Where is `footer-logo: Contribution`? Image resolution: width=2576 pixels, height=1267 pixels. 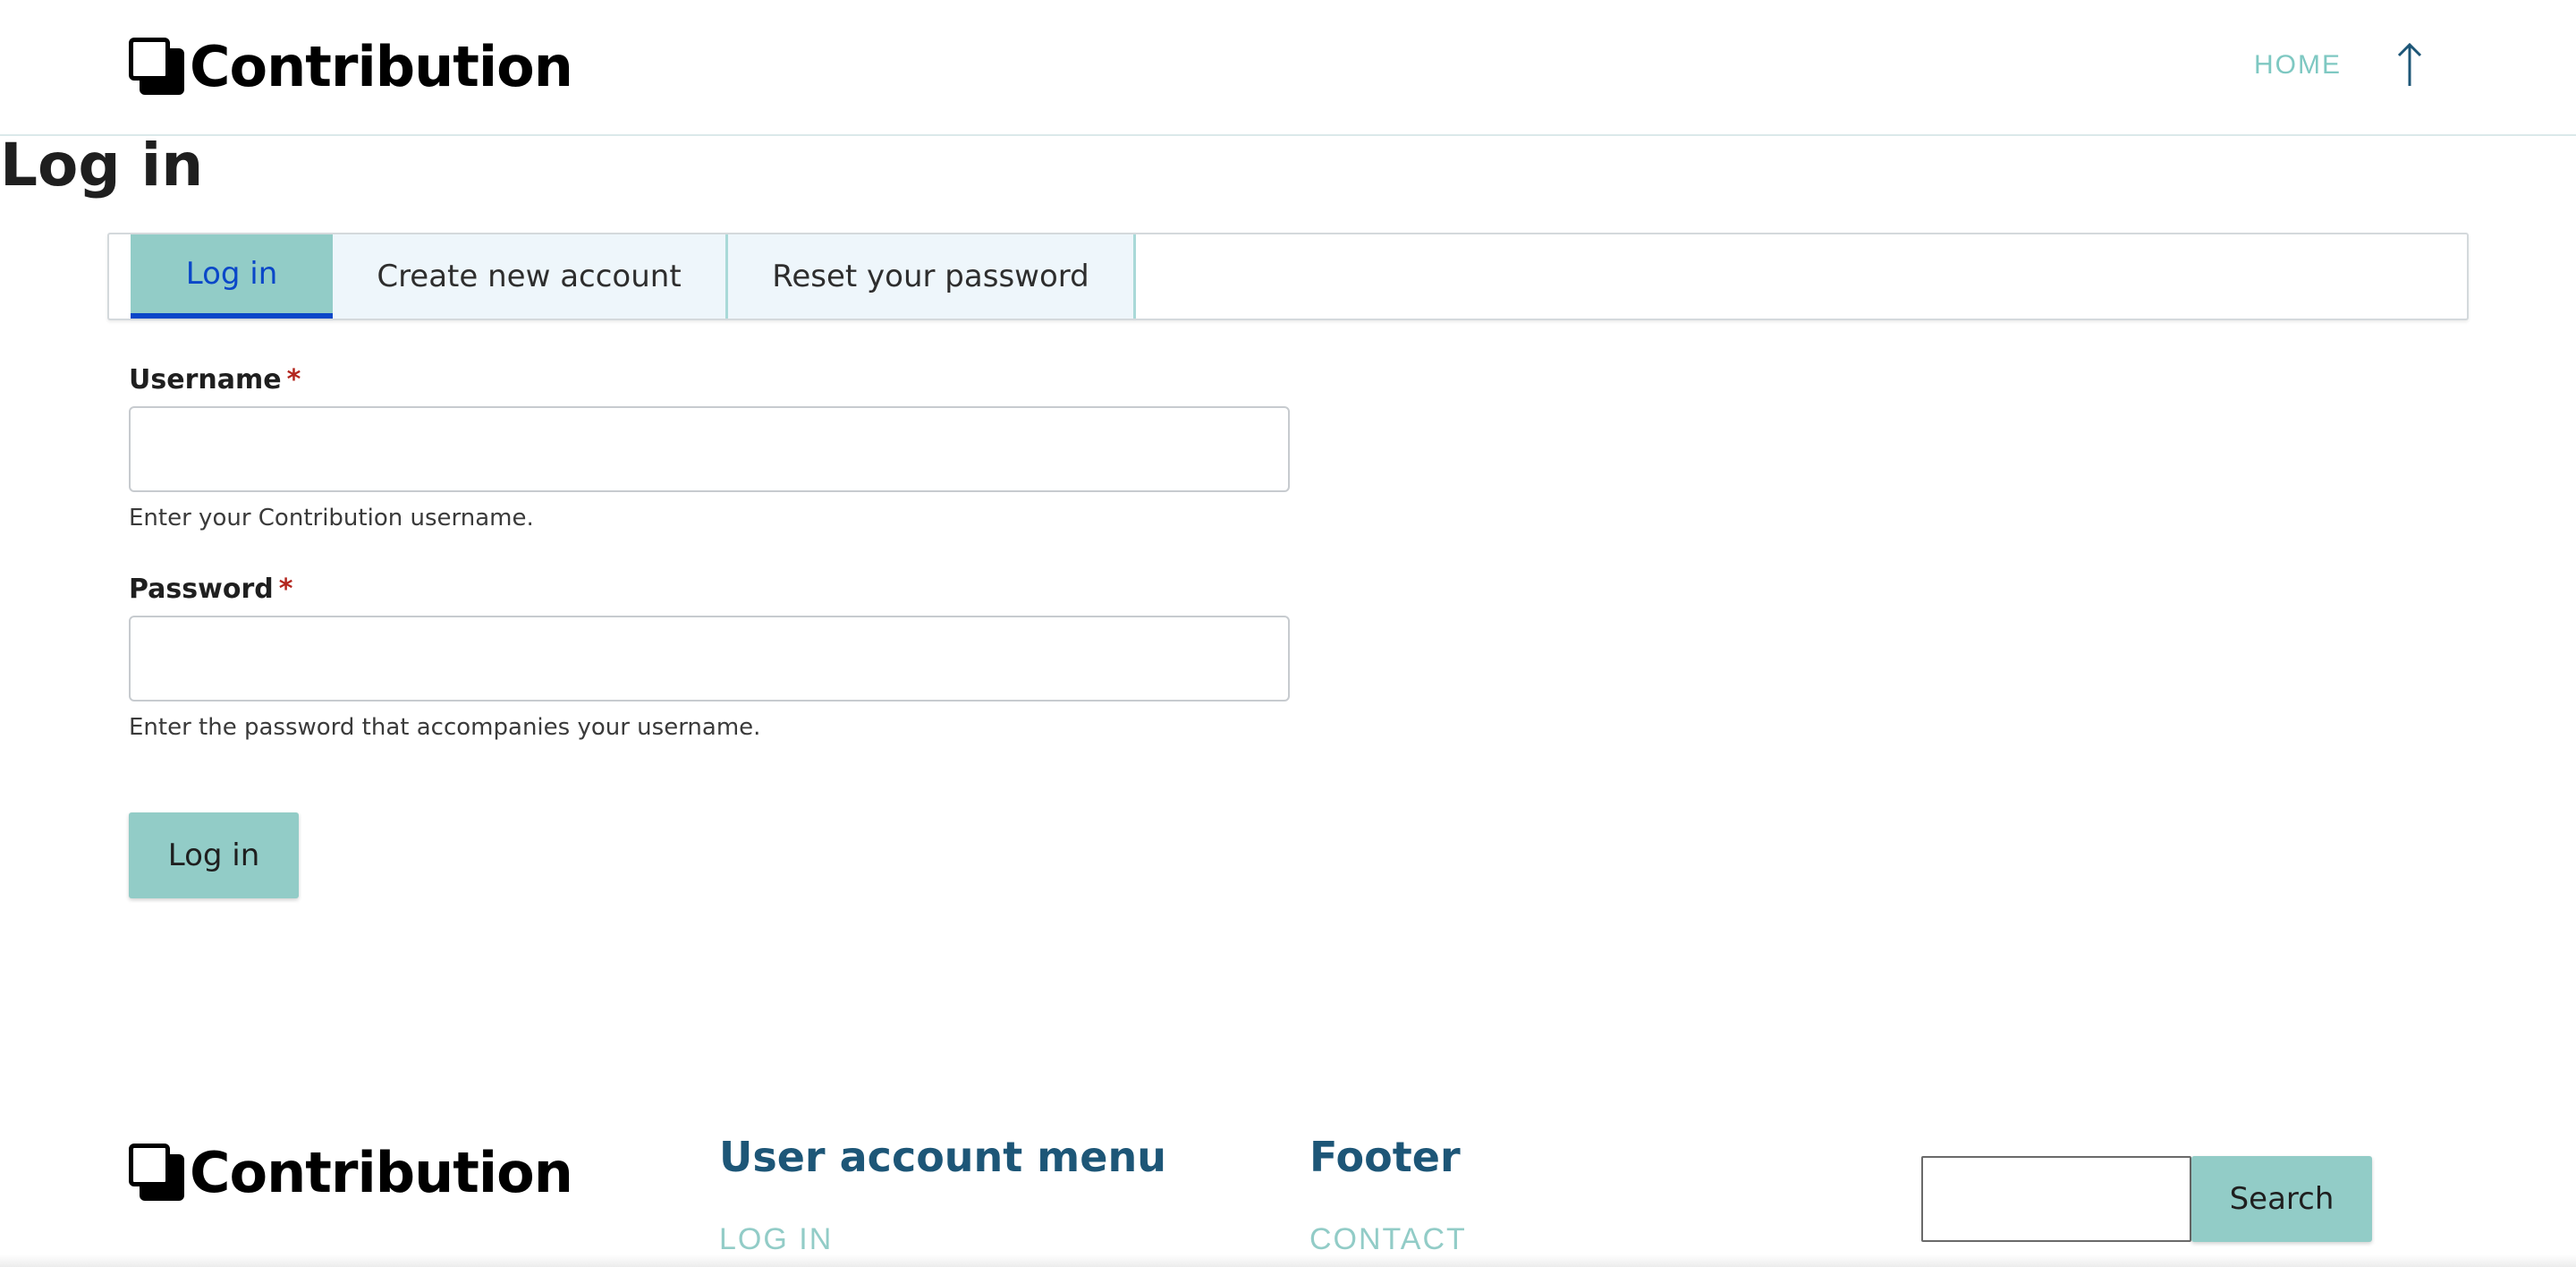 footer-logo: Contribution is located at coordinates (351, 1173).